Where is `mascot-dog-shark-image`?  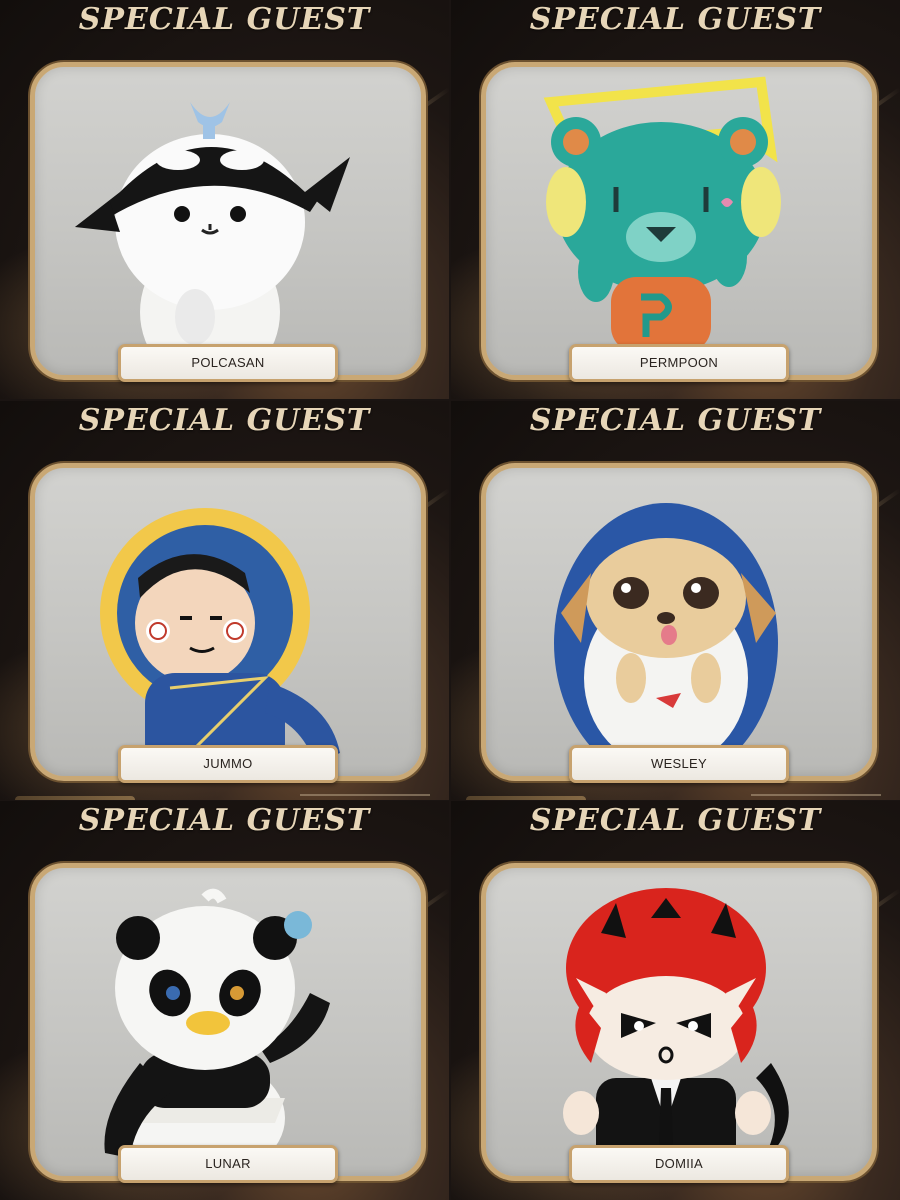
mascot-dog-shark-image is located at coordinates (666, 642).